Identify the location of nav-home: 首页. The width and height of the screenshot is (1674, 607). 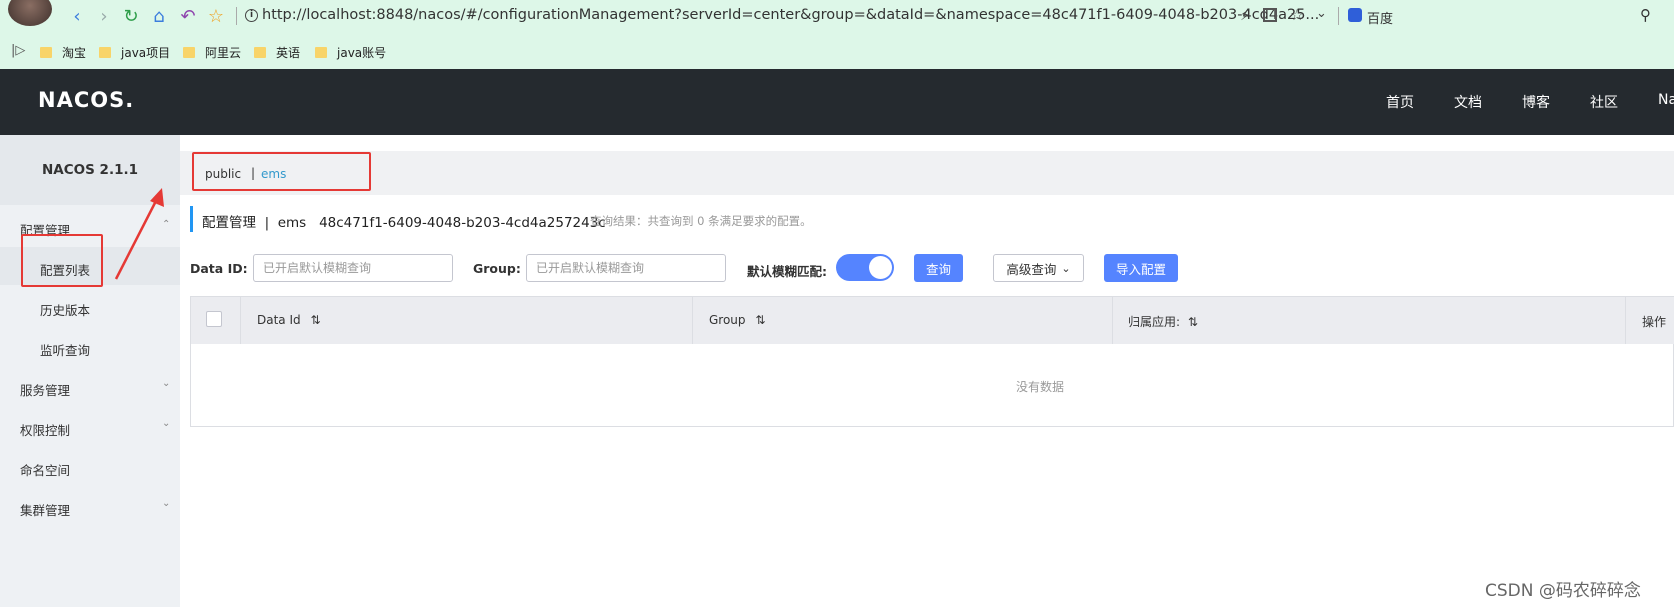
(1400, 102).